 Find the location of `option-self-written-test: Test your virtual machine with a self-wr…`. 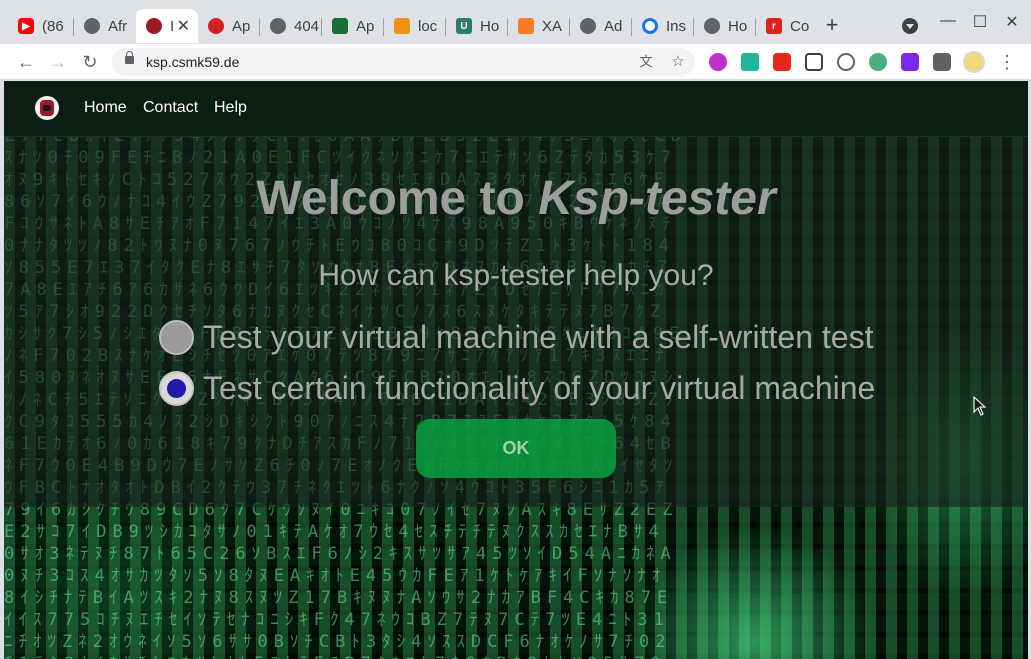

option-self-written-test: Test your virtual machine with a self-wr… is located at coordinates (516, 337).